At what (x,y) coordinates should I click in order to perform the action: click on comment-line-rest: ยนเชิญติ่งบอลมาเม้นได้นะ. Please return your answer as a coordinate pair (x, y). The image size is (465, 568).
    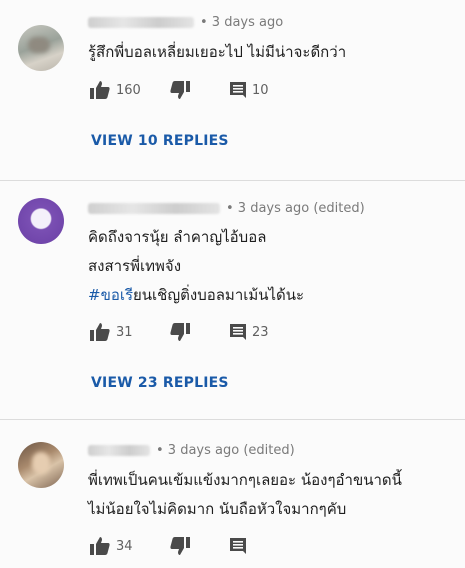
    Looking at the image, I should click on (219, 295).